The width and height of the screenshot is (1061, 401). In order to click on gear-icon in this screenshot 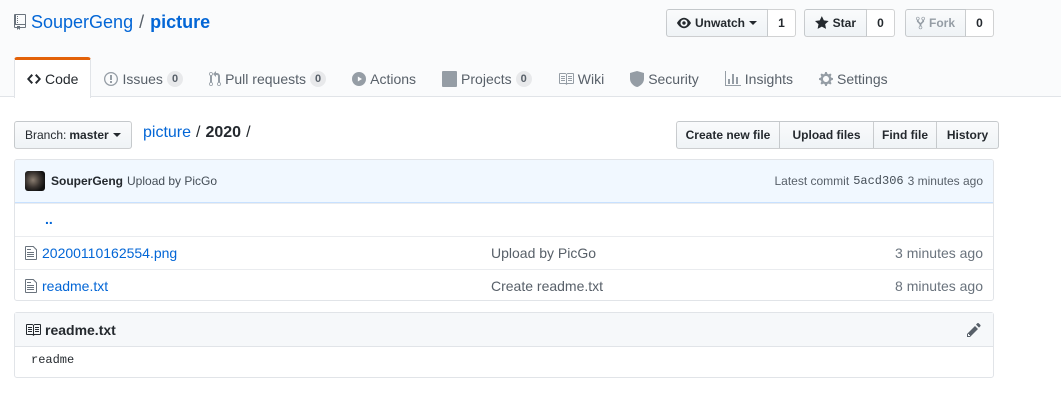, I will do `click(826, 78)`.